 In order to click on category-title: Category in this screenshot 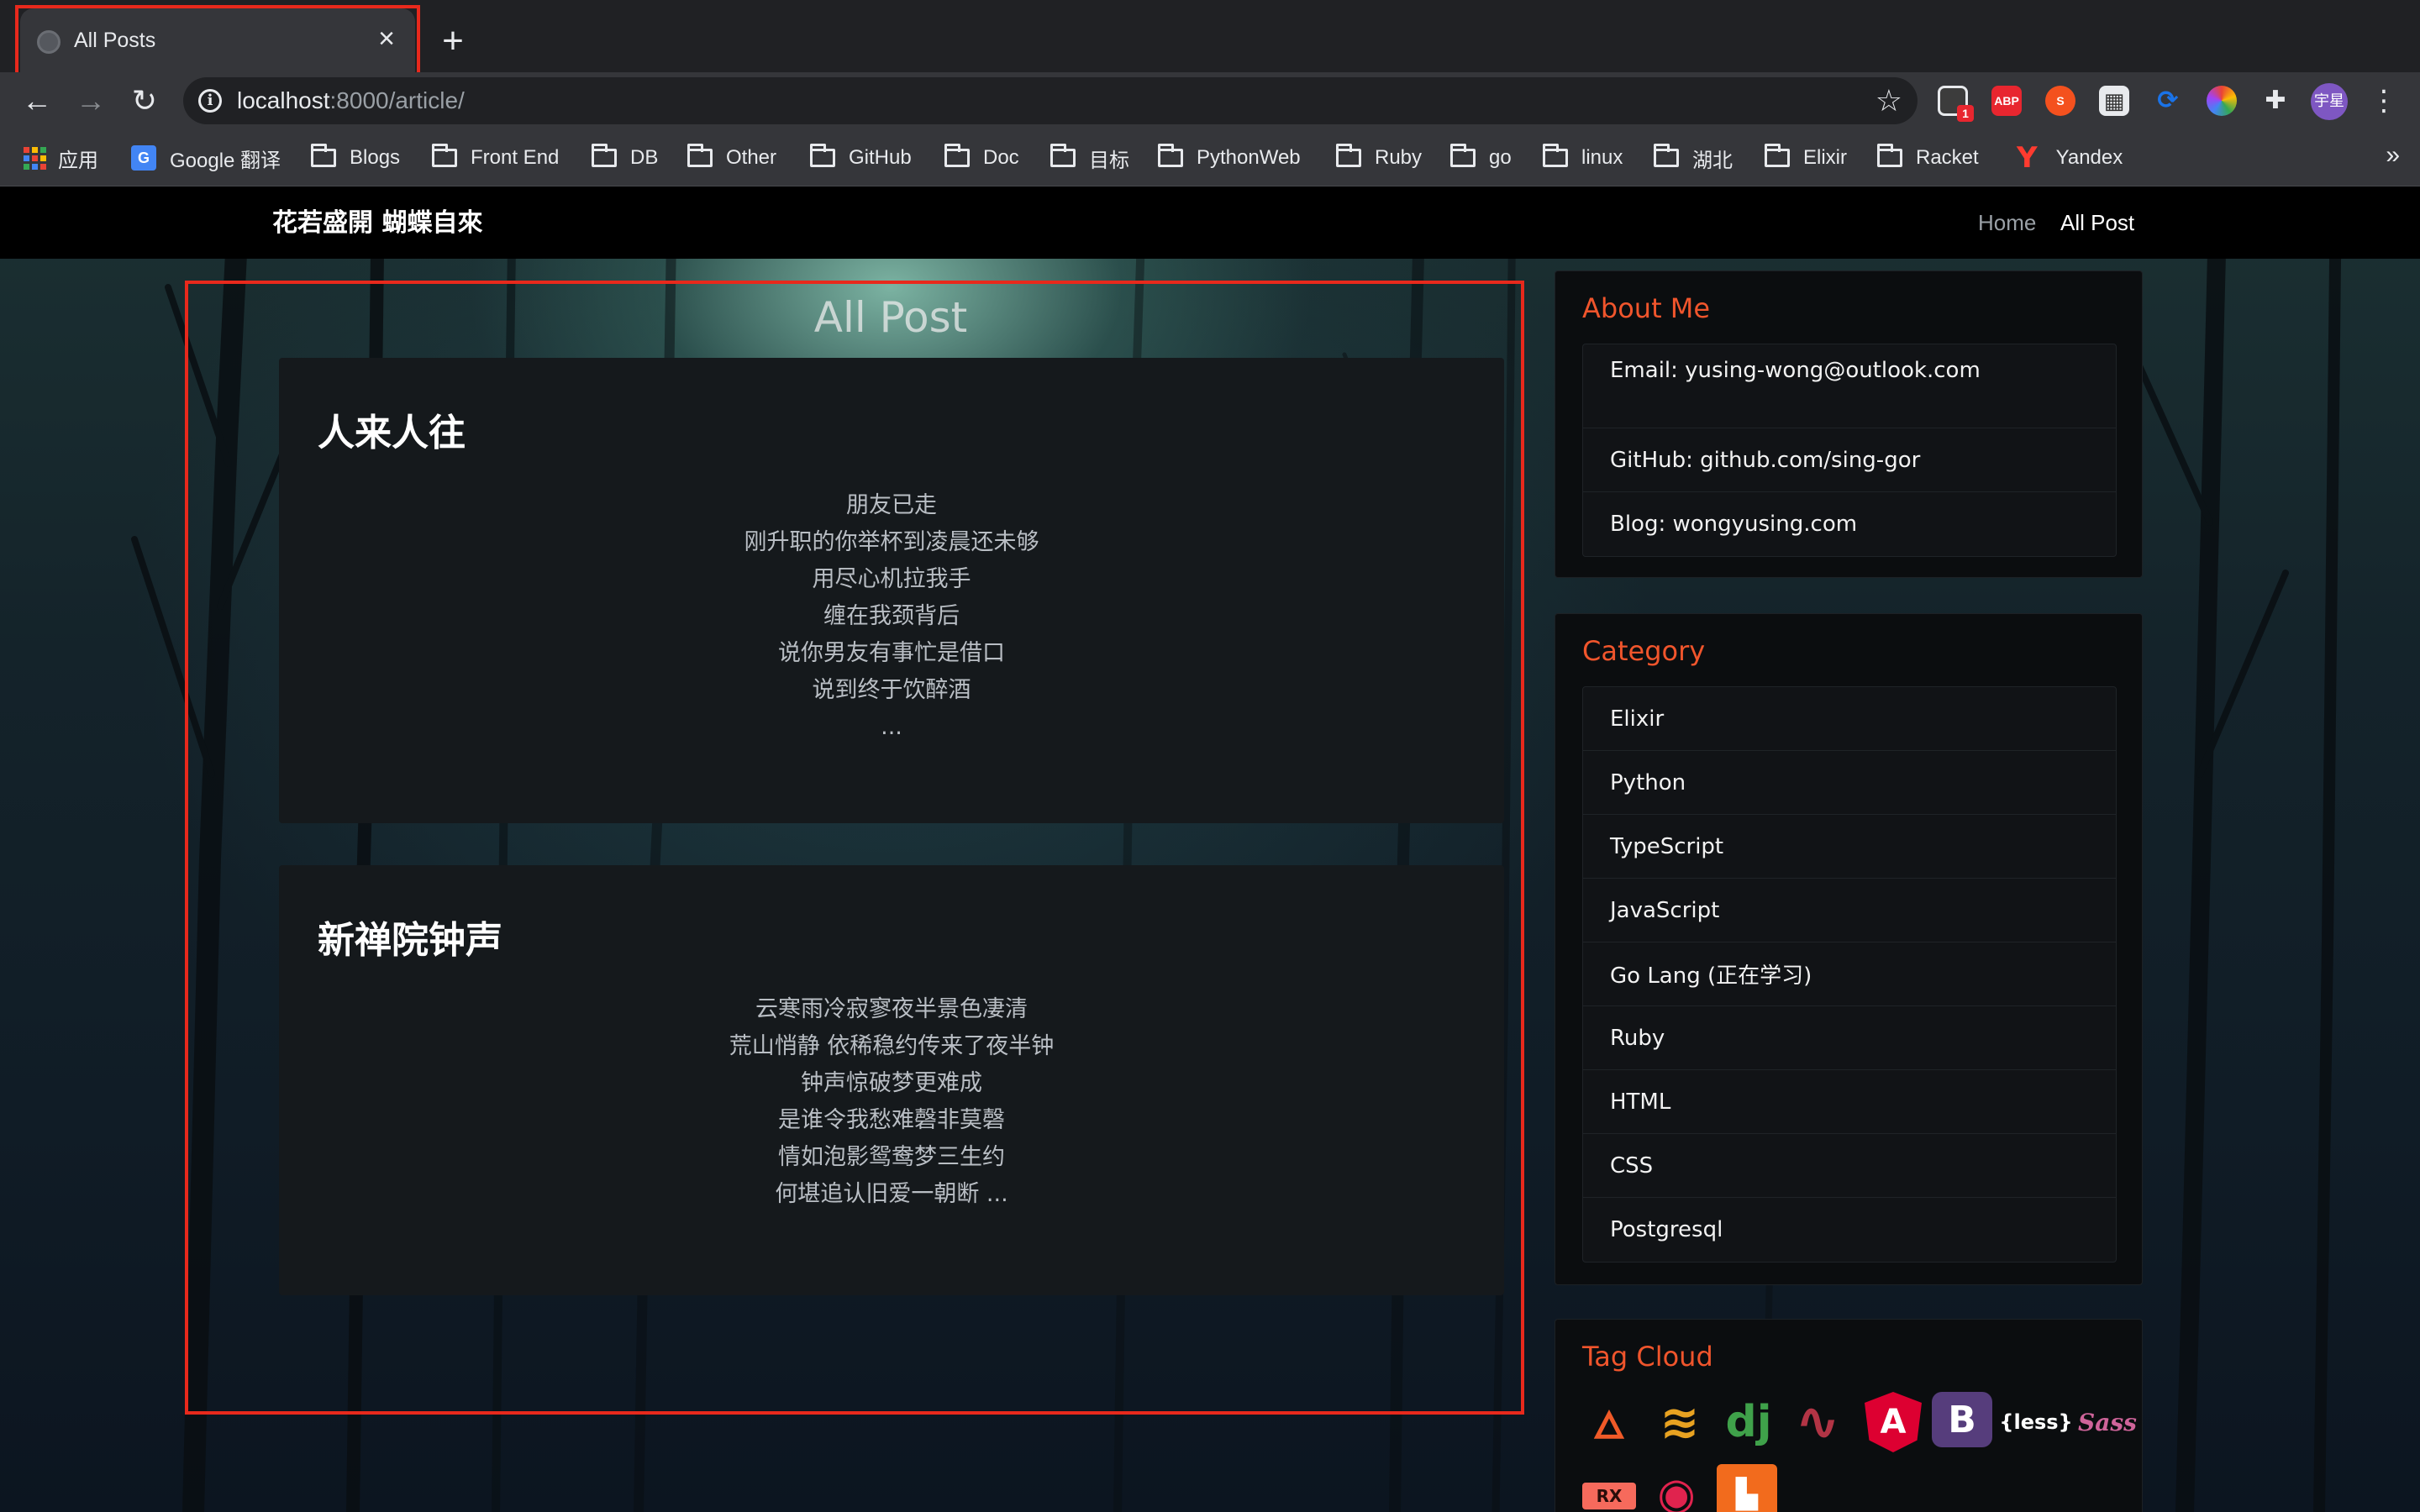, I will do `click(1644, 651)`.